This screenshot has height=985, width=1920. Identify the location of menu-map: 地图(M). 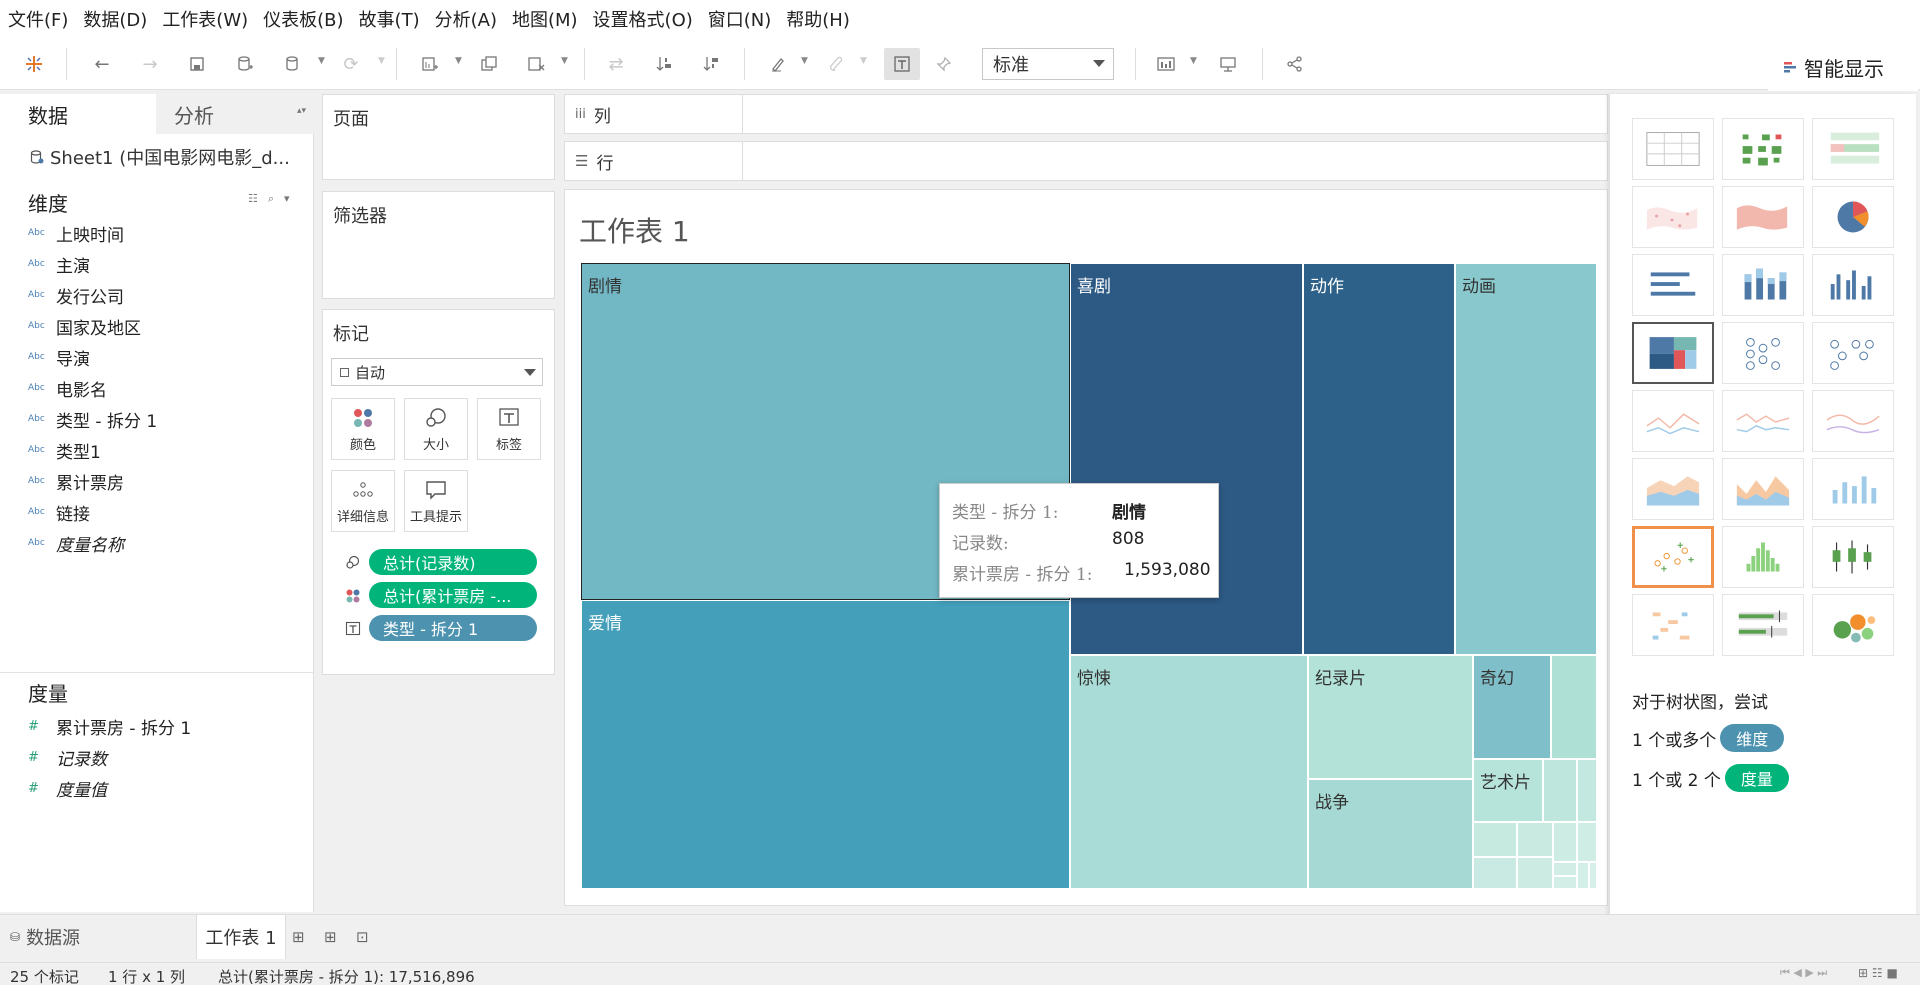
(545, 19).